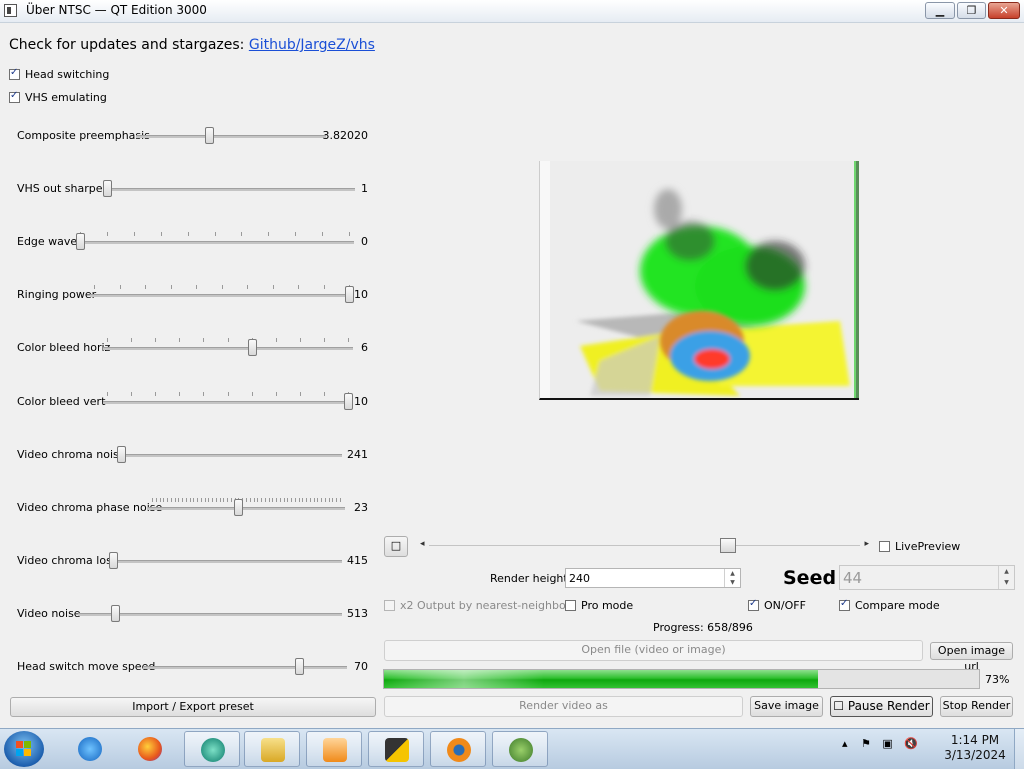  I want to click on vhs-emulating-checkbox: VHS emulating, so click(58, 97).